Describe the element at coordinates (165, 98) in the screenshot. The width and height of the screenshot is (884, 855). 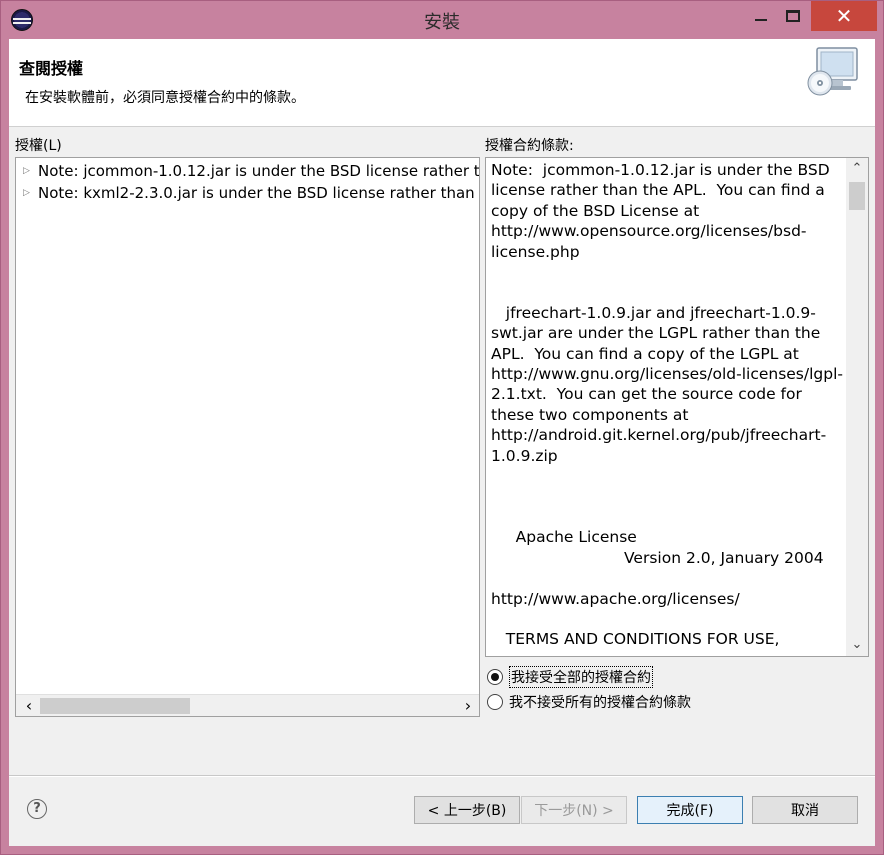
I see `page-description: 在安裝軟體前，必須同意授權合約中的條款。` at that location.